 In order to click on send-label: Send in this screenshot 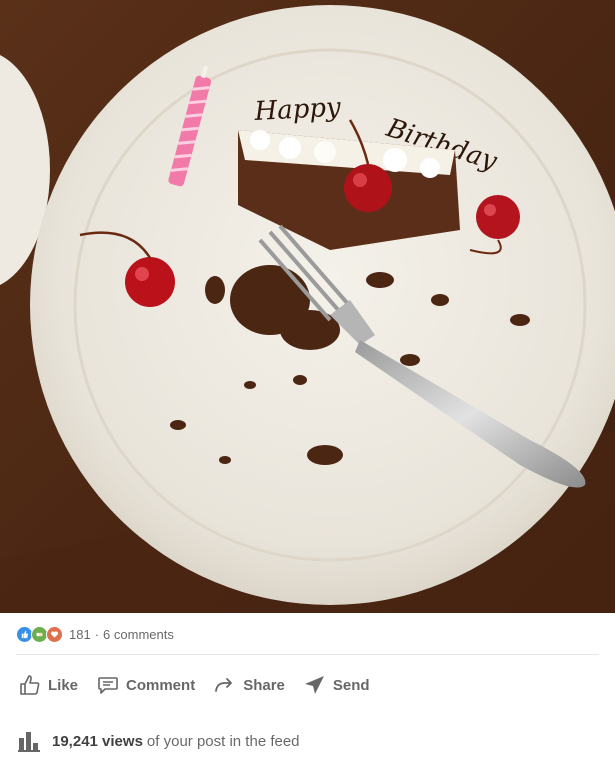, I will do `click(351, 685)`.